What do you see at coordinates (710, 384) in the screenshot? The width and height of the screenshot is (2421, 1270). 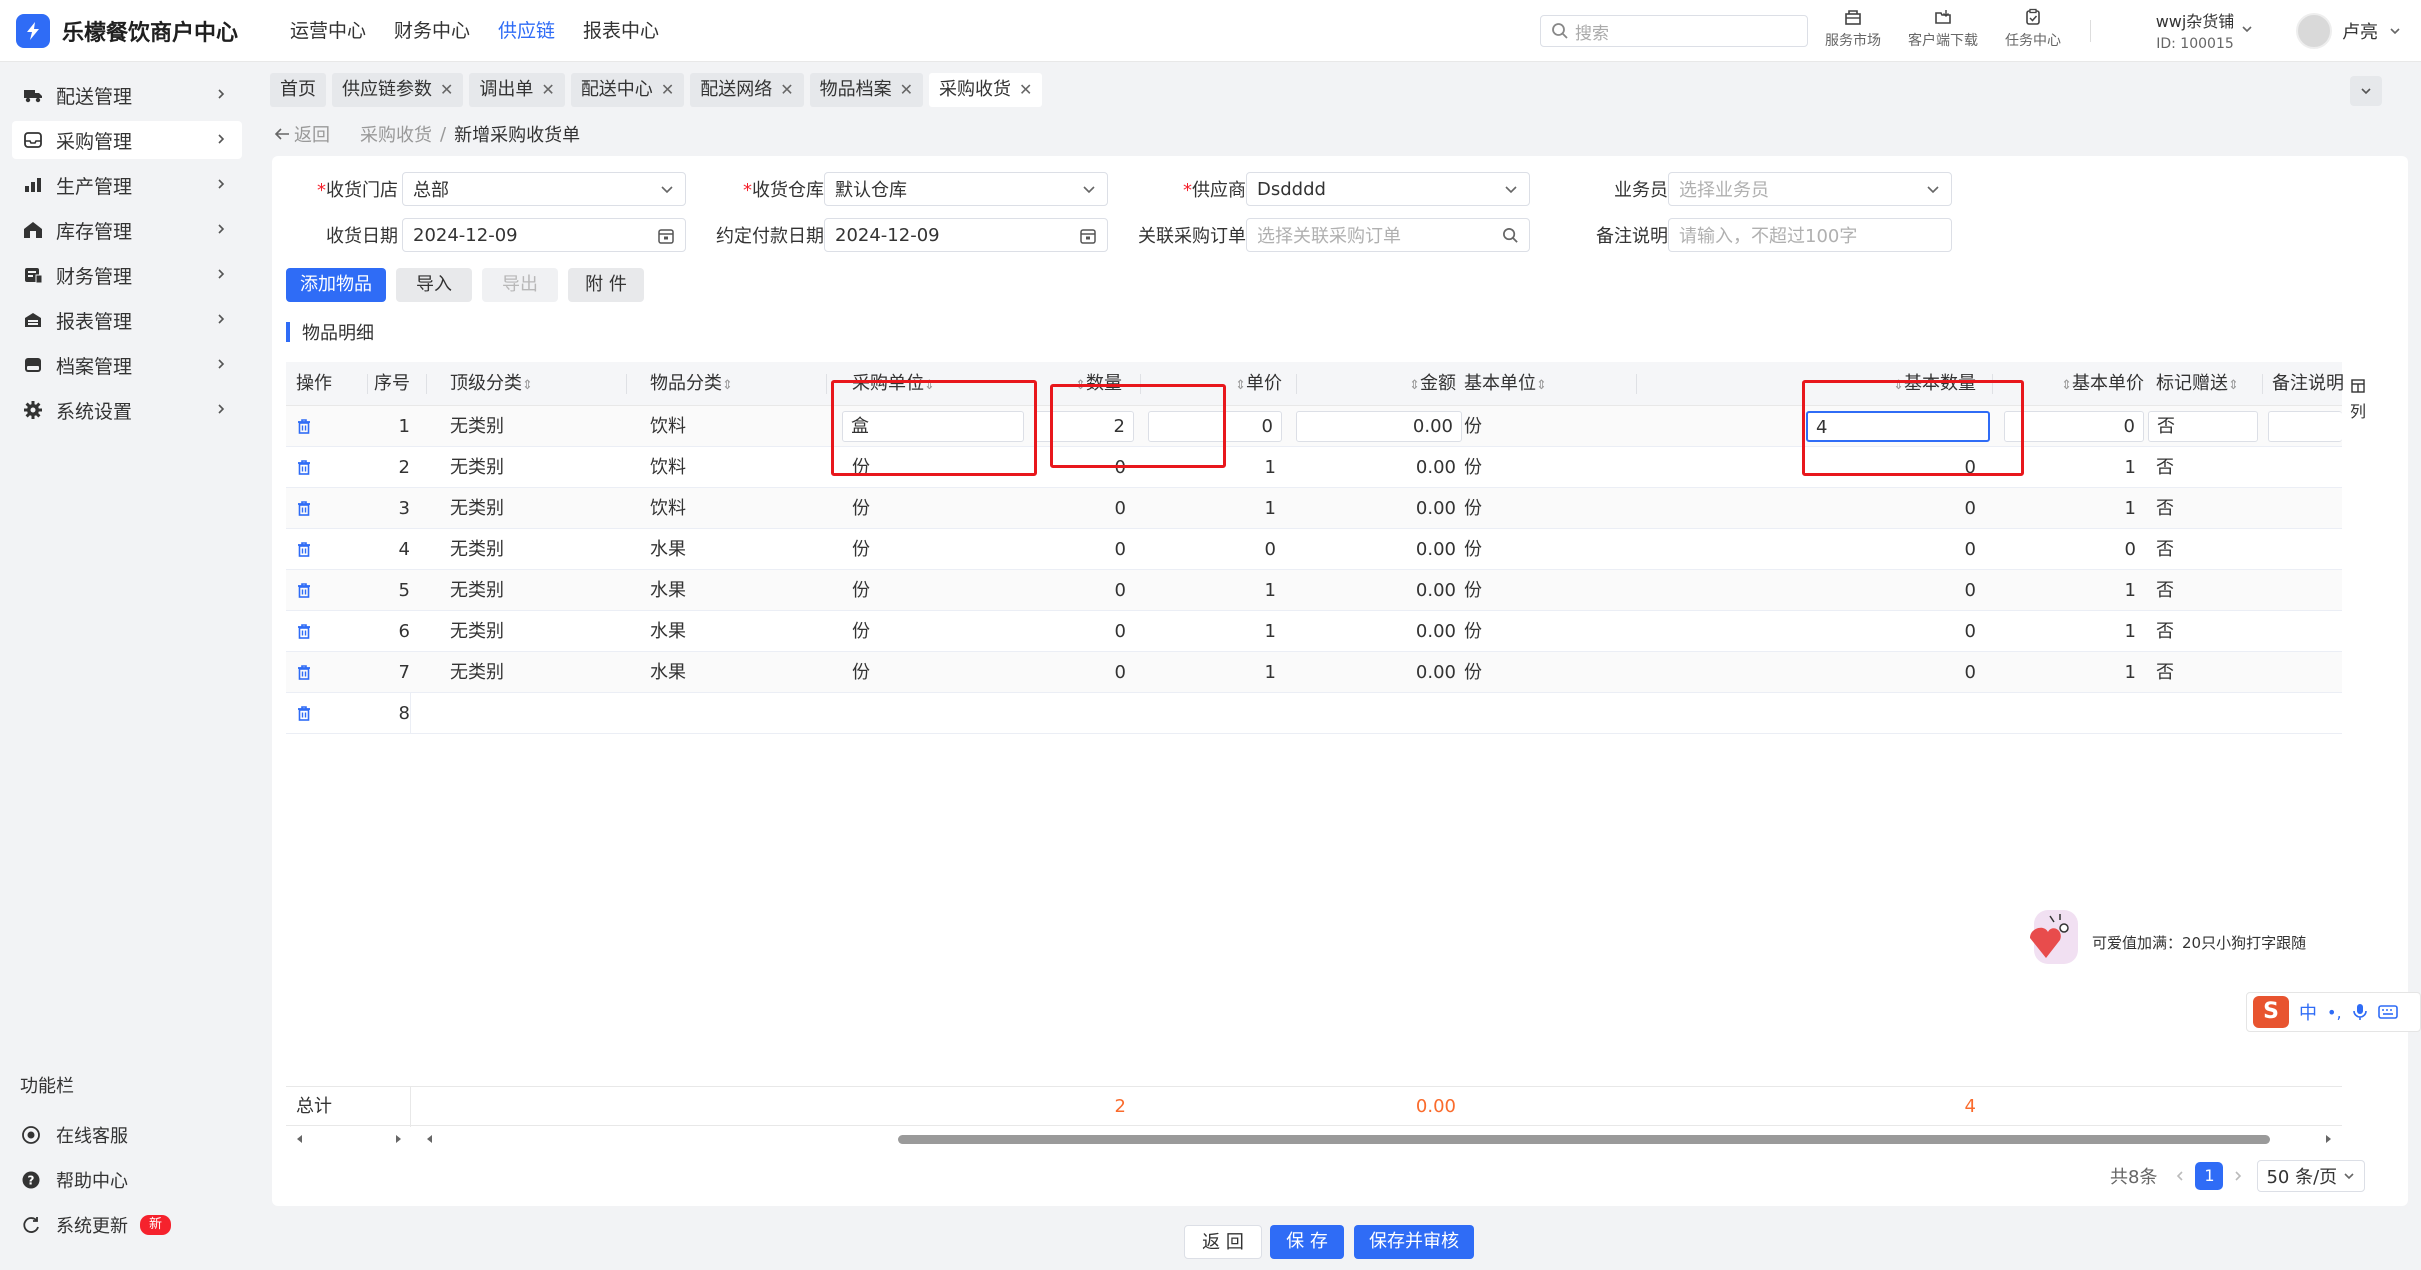 I see `th-category: 物品分类⇕` at bounding box center [710, 384].